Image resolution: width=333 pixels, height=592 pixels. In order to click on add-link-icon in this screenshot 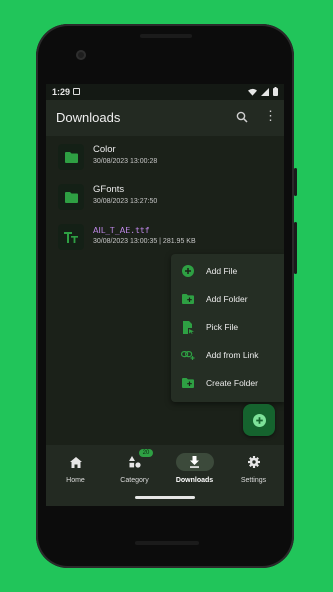, I will do `click(188, 355)`.